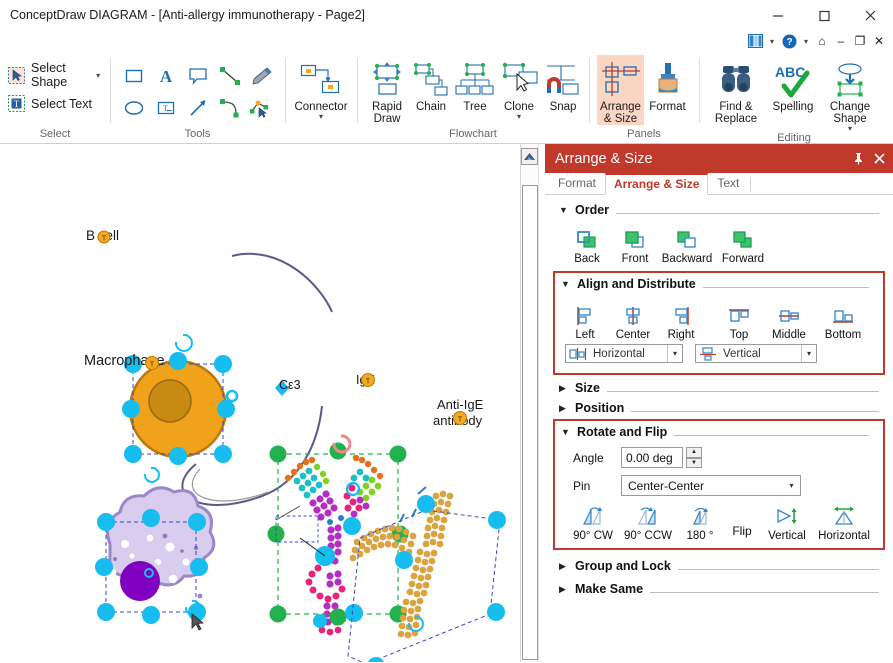  Describe the element at coordinates (806, 41) in the screenshot. I see `help-dropdown-caret: ▾` at that location.